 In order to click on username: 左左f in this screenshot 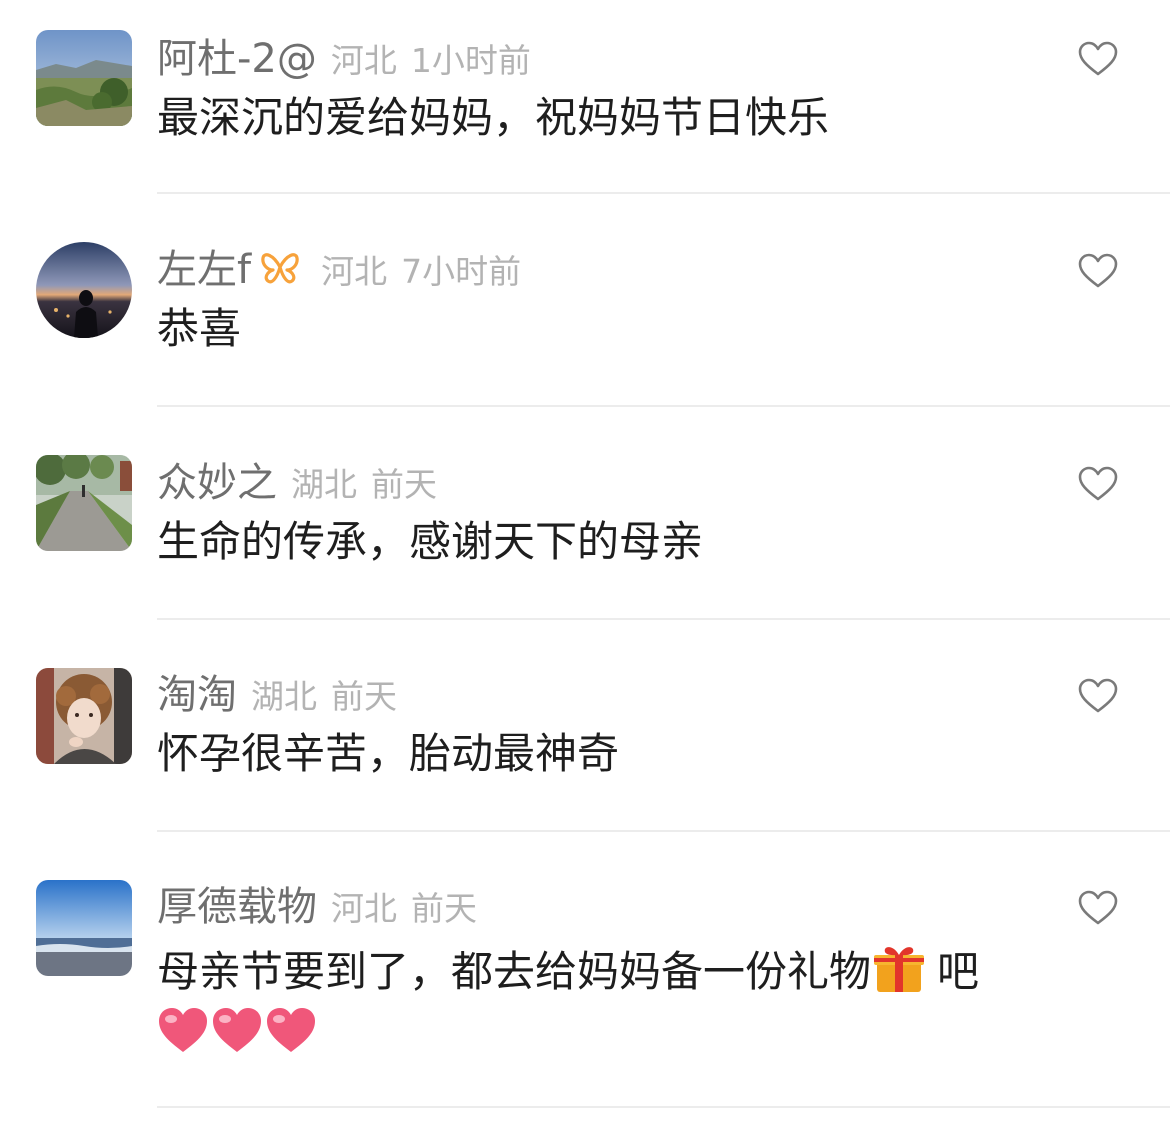, I will do `click(204, 270)`.